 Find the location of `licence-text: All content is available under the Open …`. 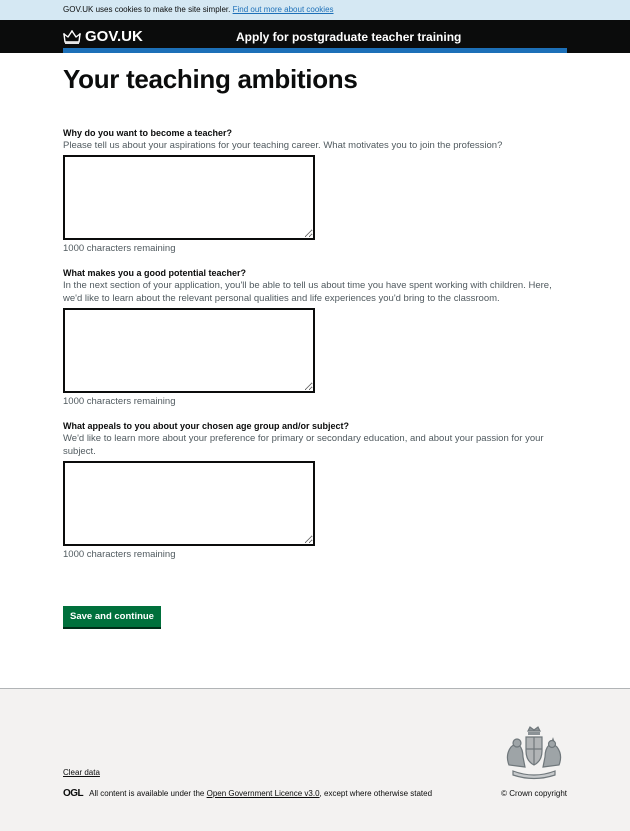

licence-text: All content is available under the Open … is located at coordinates (260, 793).